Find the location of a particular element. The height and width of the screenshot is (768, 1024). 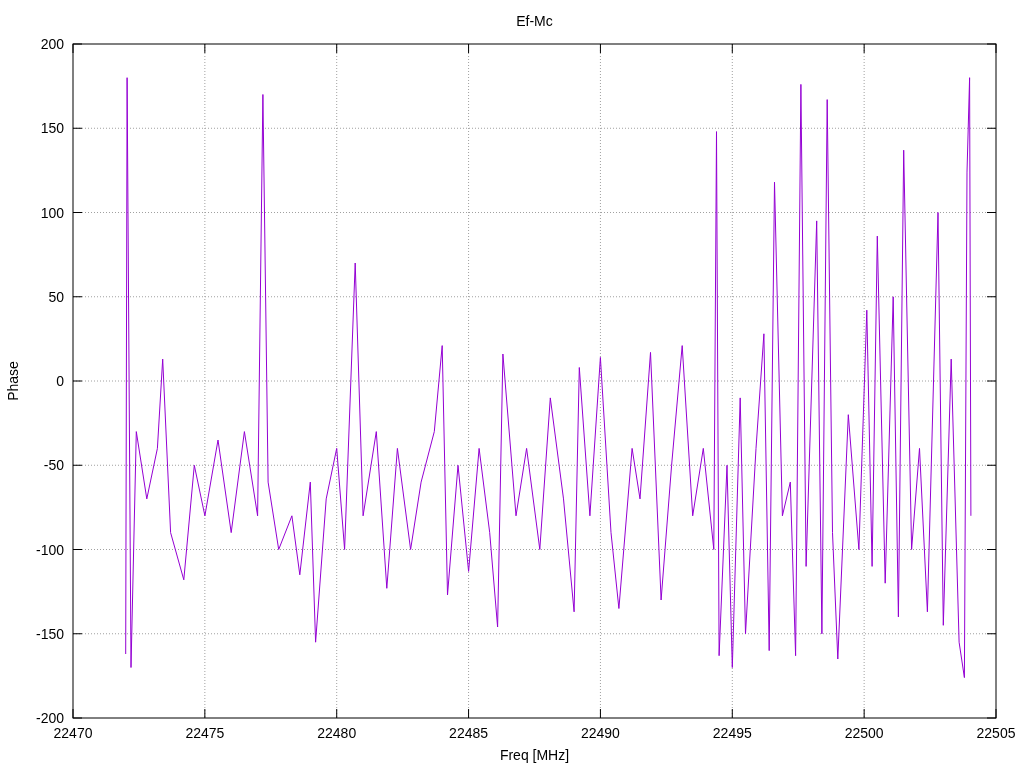

tick-label: 50 is located at coordinates (56, 296).